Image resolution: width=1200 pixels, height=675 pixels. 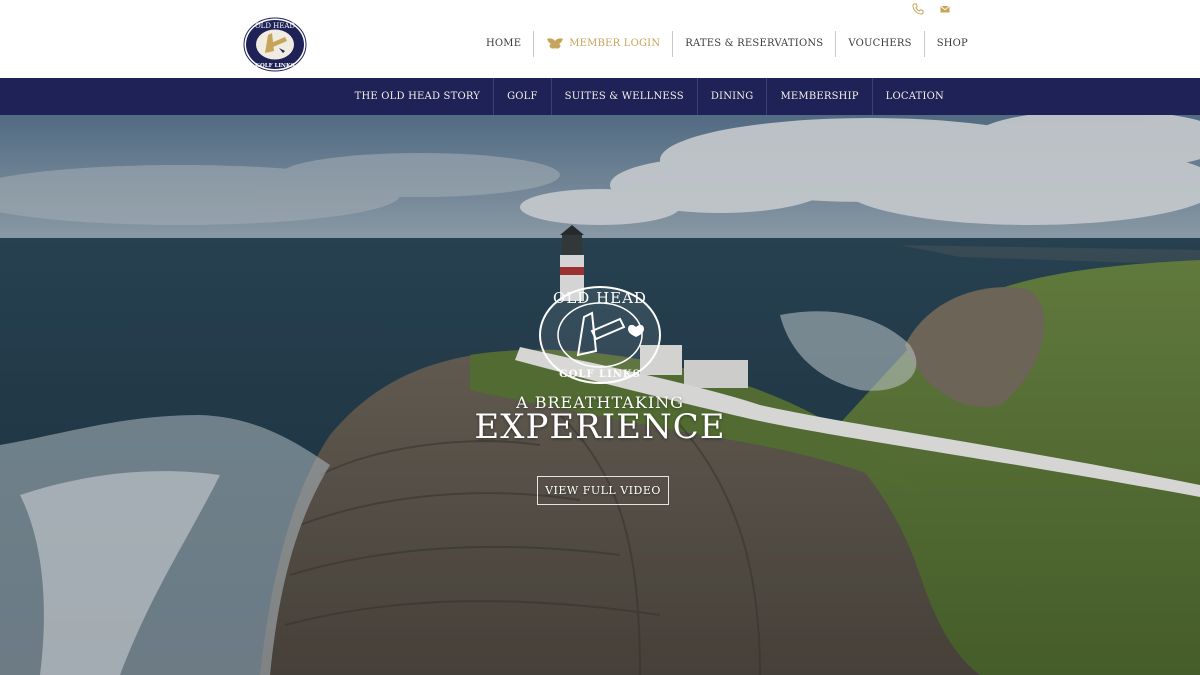 I want to click on top-nav-member-login: MEMBER LOGIN, so click(x=604, y=44).